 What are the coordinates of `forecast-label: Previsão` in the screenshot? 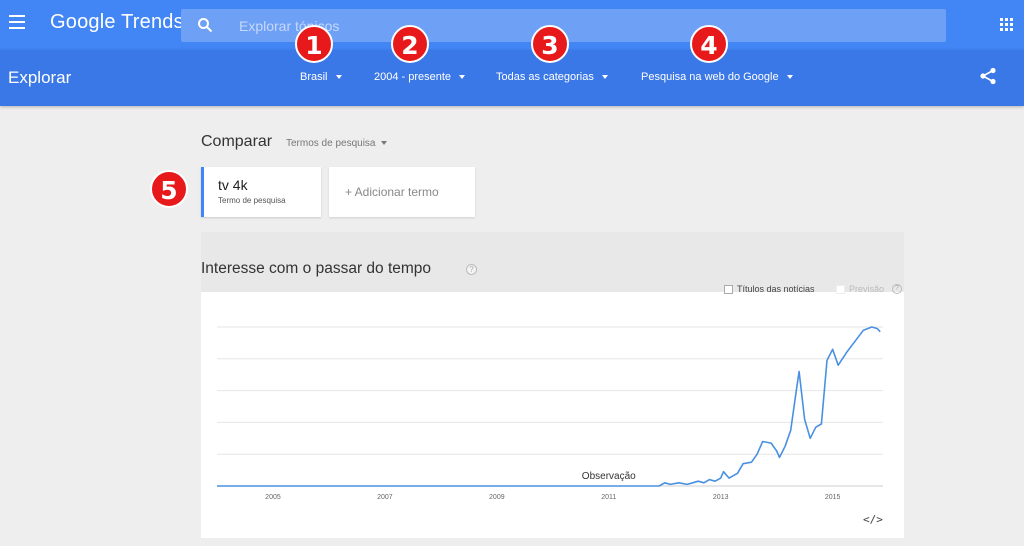 It's located at (867, 289).